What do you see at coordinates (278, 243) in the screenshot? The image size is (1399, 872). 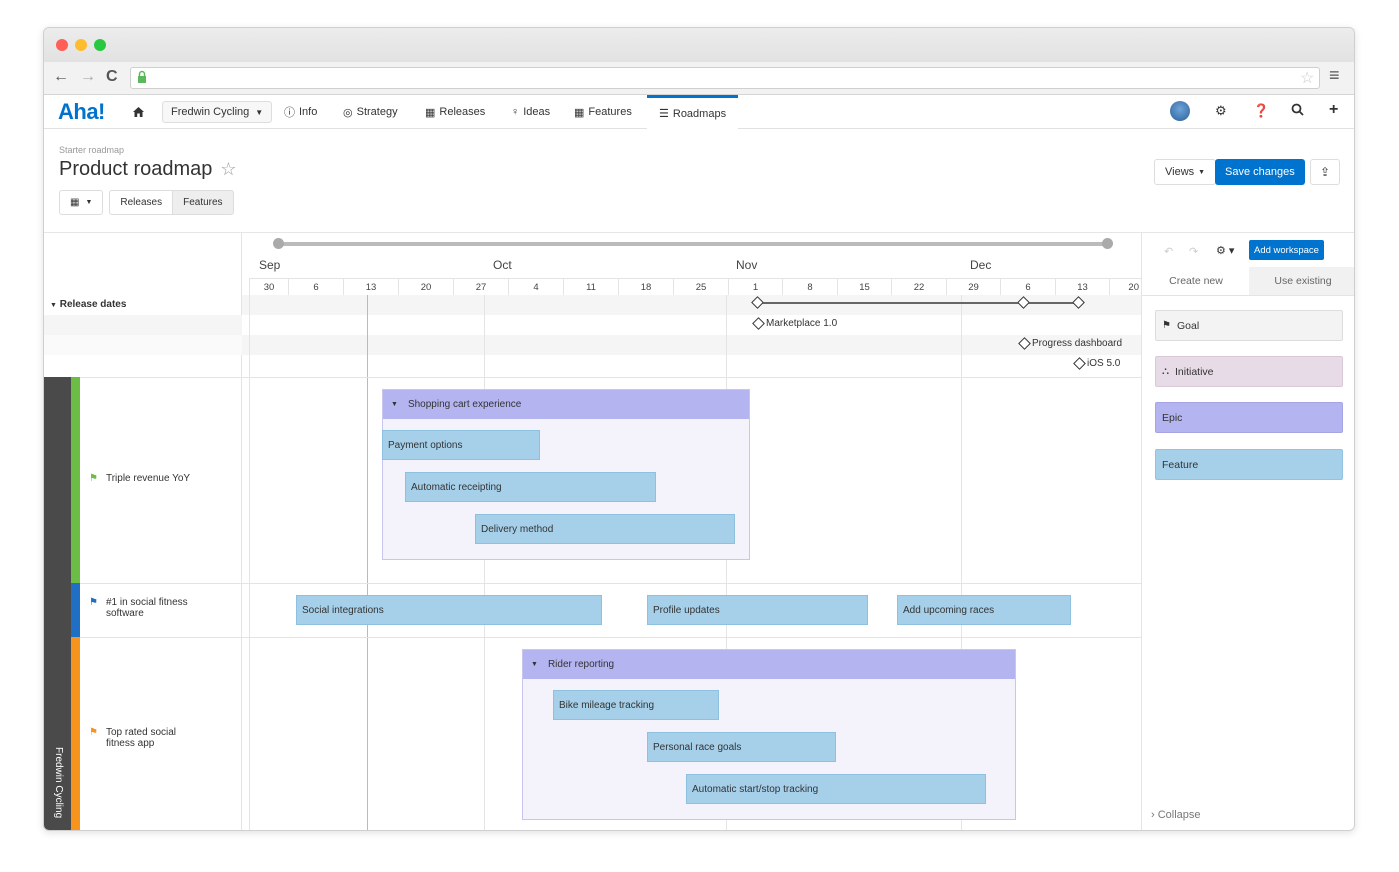 I see `slider-start-handle` at bounding box center [278, 243].